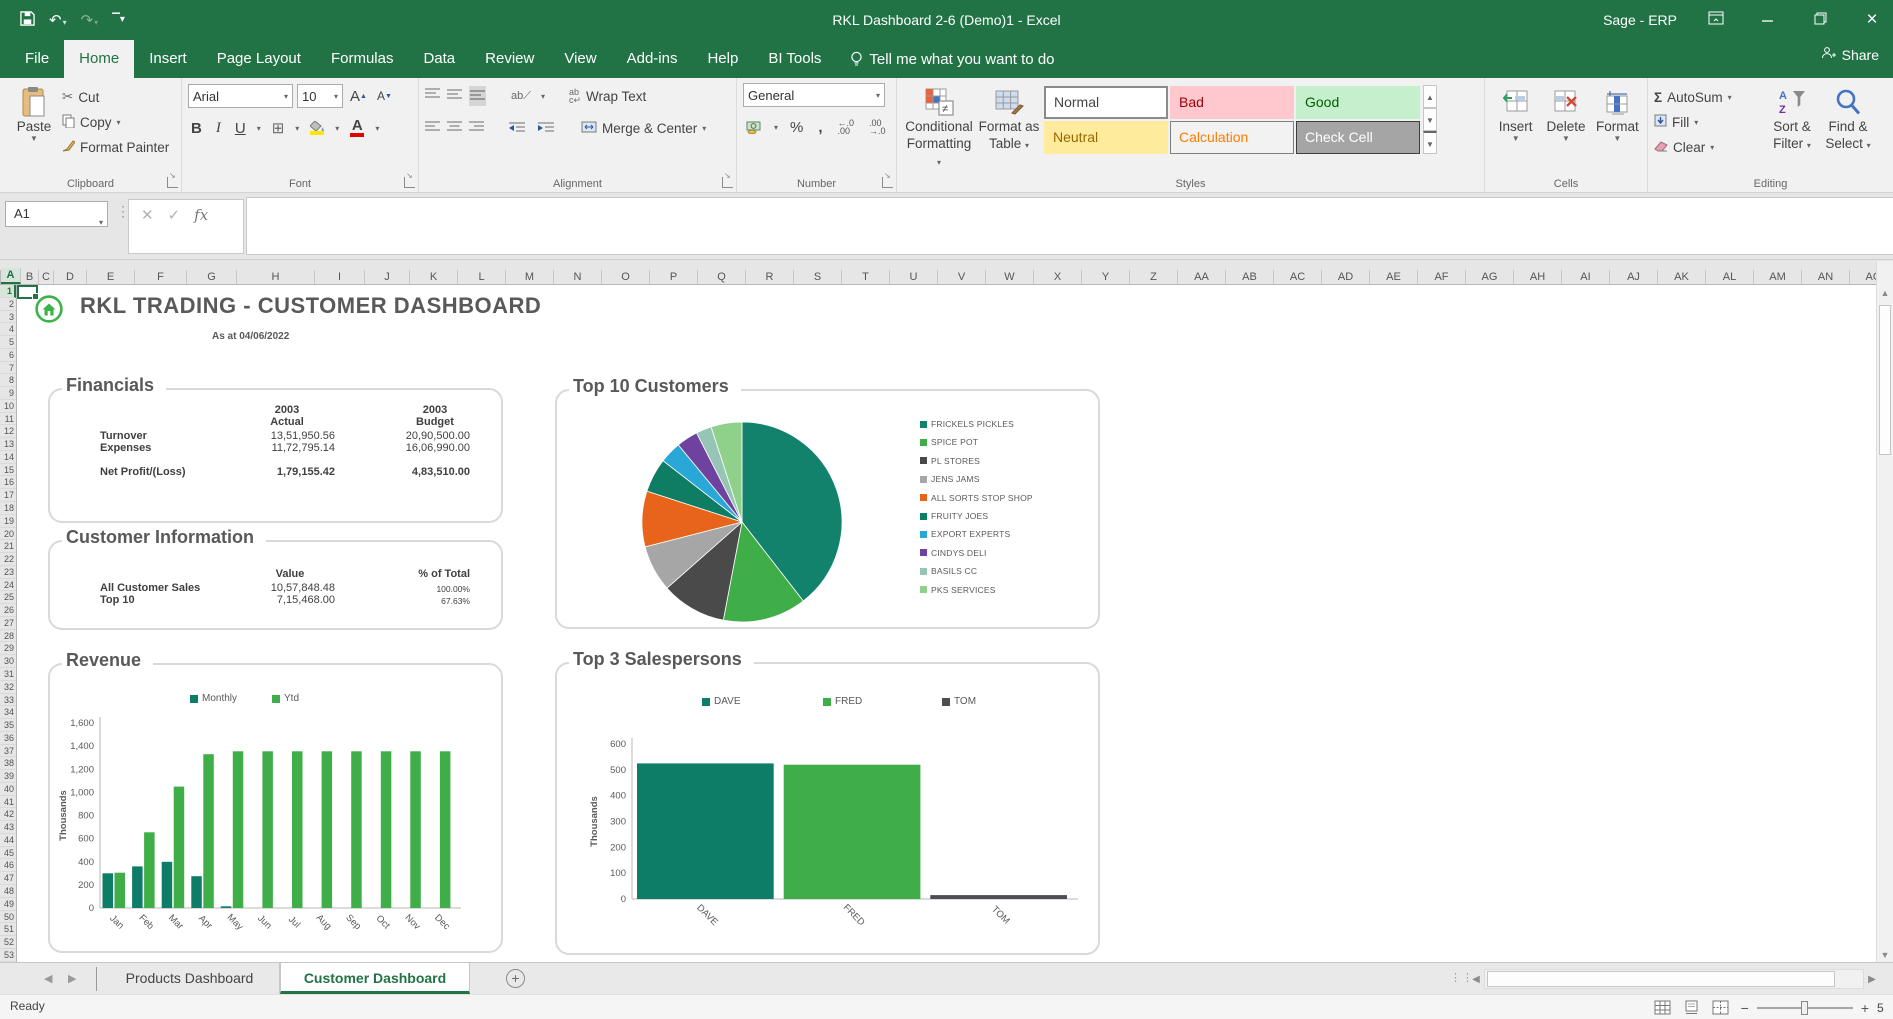  Describe the element at coordinates (727, 179) in the screenshot. I see `alignment-dialog-launcher` at that location.